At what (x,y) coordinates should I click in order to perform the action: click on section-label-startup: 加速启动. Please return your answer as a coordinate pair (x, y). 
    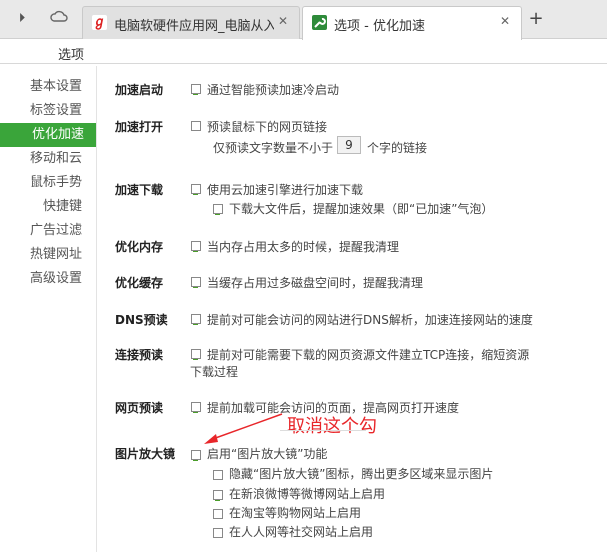
    Looking at the image, I should click on (139, 90).